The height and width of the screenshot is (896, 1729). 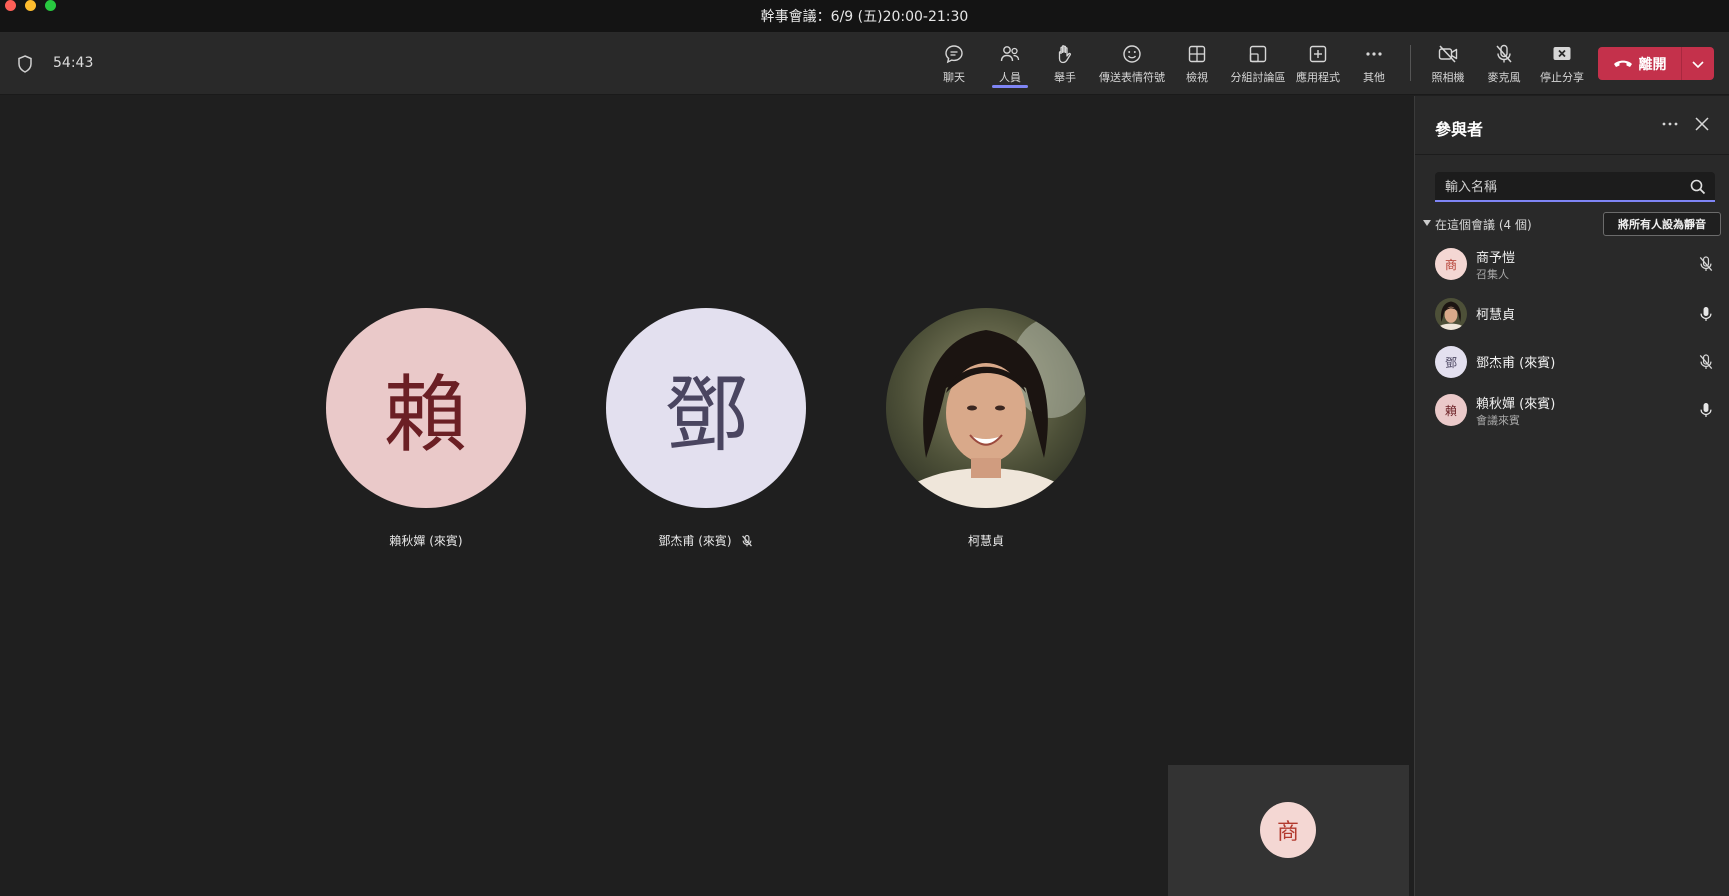 I want to click on avatar: 商, so click(x=1451, y=264).